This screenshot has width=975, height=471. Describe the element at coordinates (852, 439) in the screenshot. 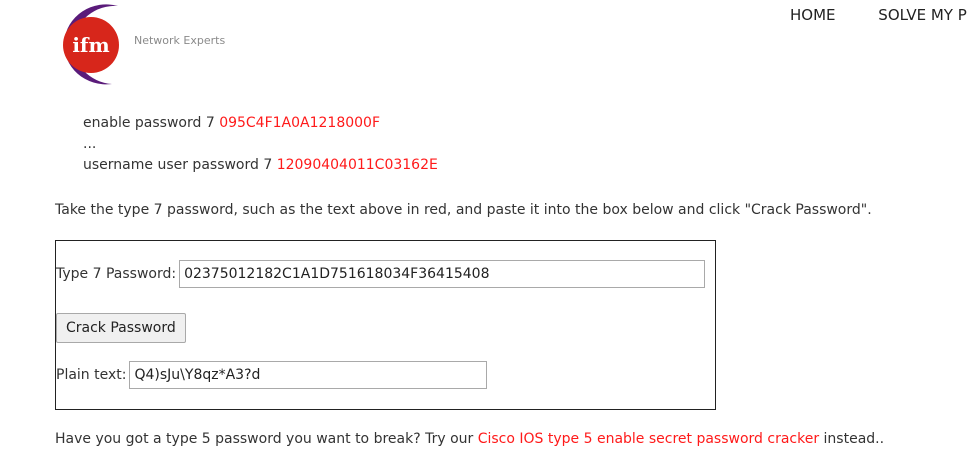

I see `promo-suffix: instead..` at that location.